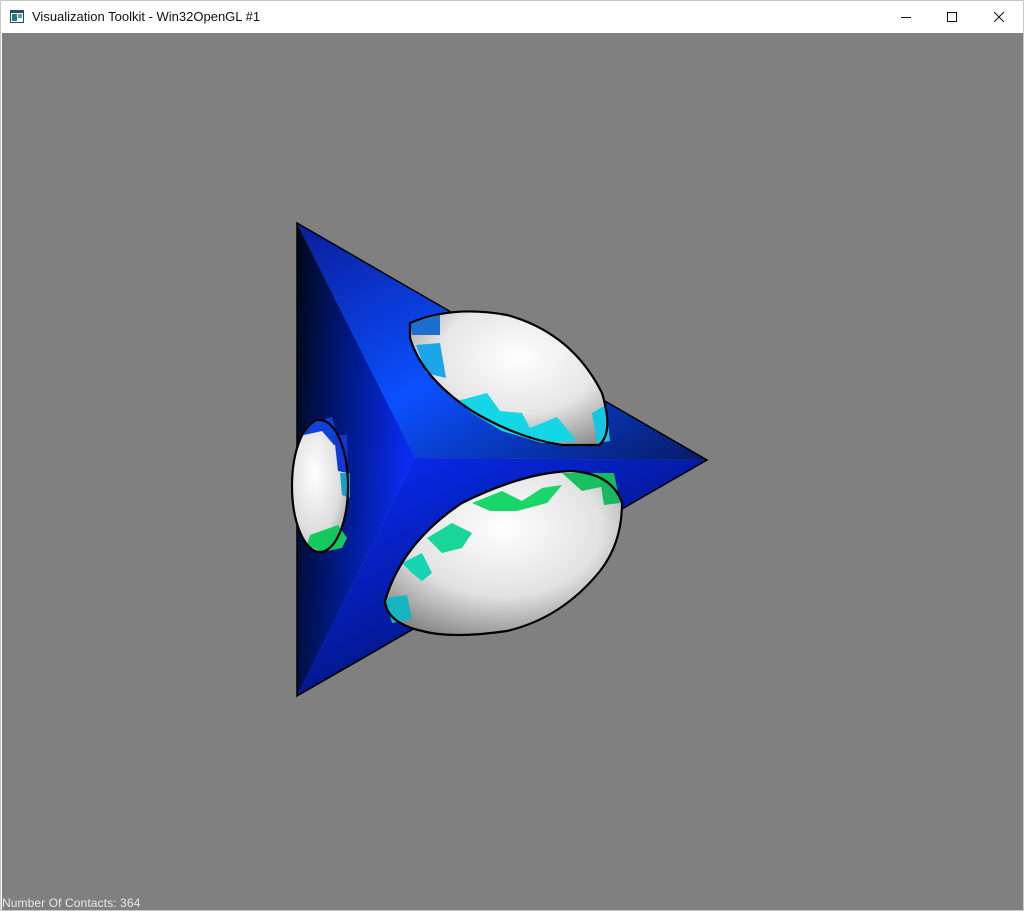 This screenshot has width=1024, height=911. I want to click on window-title: Visualization Toolkit - Win32OpenGL #1, so click(146, 16).